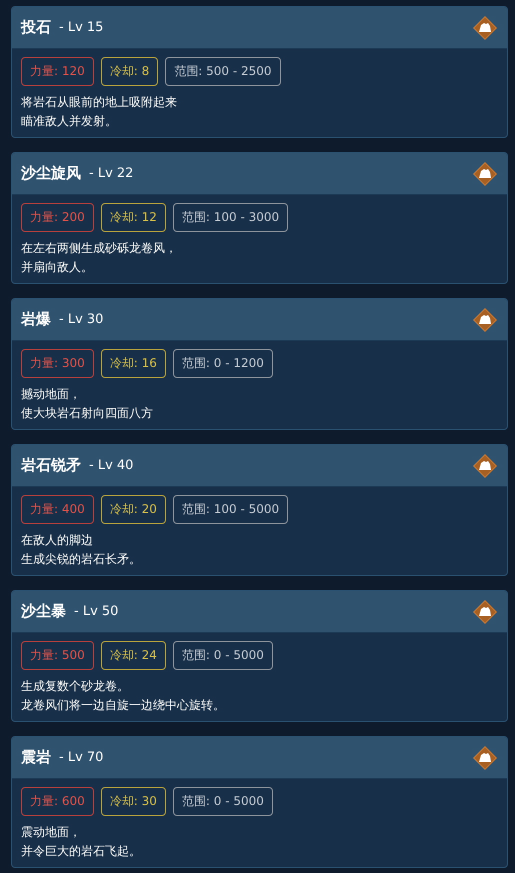 Image resolution: width=515 pixels, height=873 pixels. What do you see at coordinates (96, 611) in the screenshot?
I see `skill-level: - Lv 50` at bounding box center [96, 611].